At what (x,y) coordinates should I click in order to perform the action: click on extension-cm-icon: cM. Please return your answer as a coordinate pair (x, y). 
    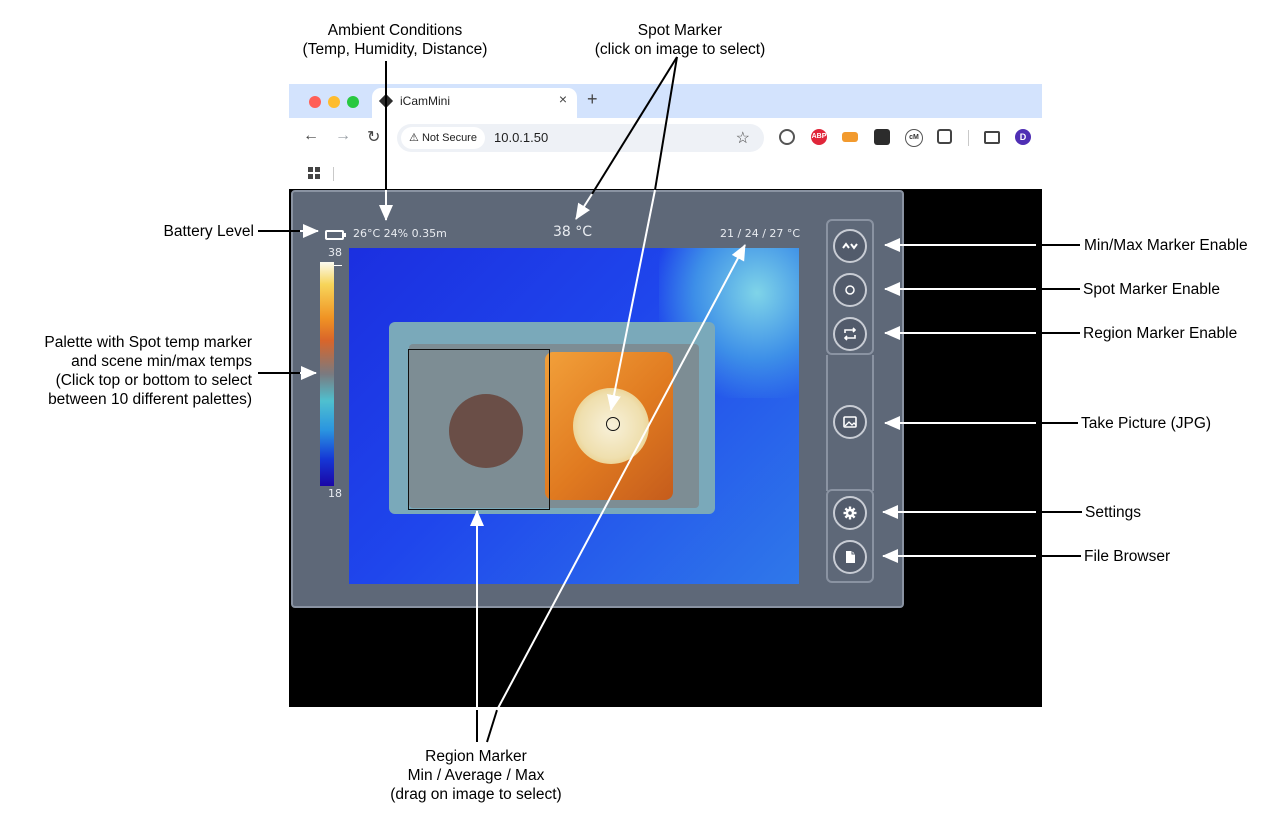
    Looking at the image, I should click on (914, 138).